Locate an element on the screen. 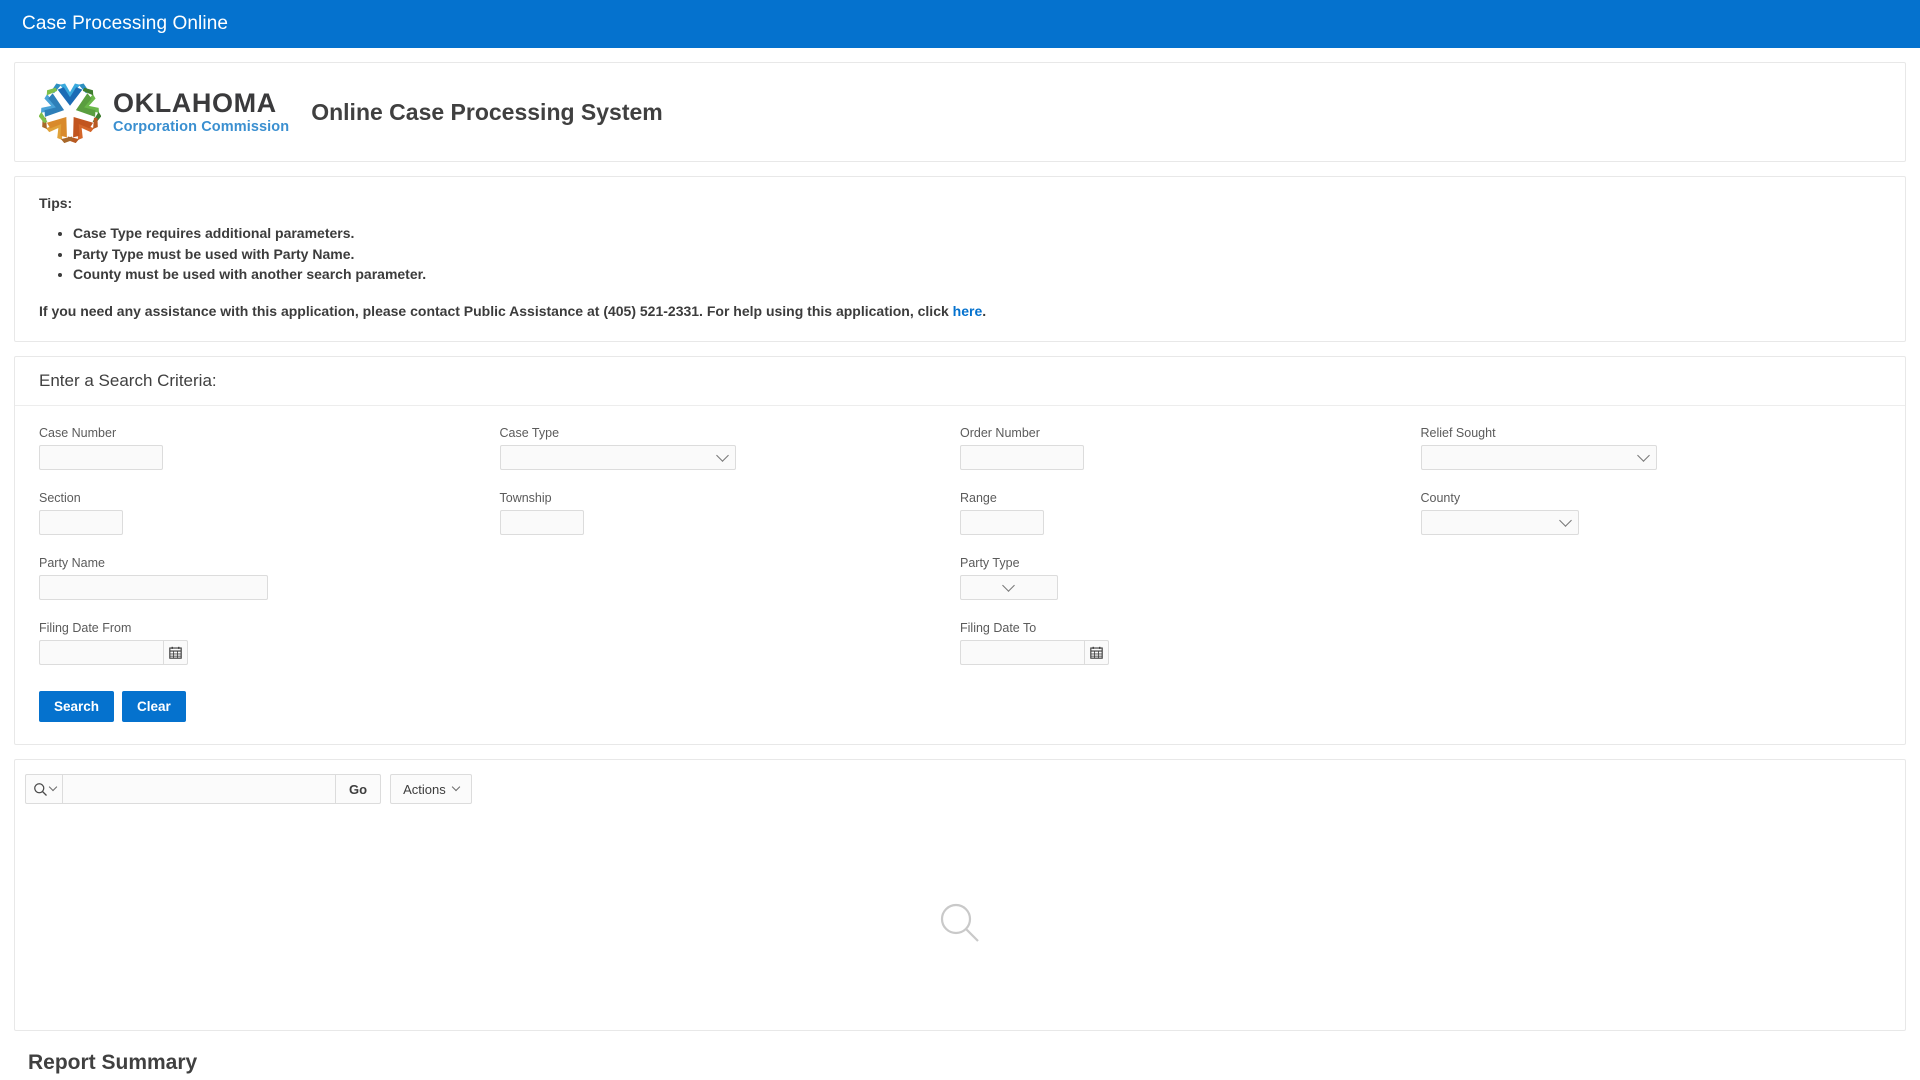 Image resolution: width=1920 pixels, height=1080 pixels. field-order-number: Order Number is located at coordinates (1190, 458).